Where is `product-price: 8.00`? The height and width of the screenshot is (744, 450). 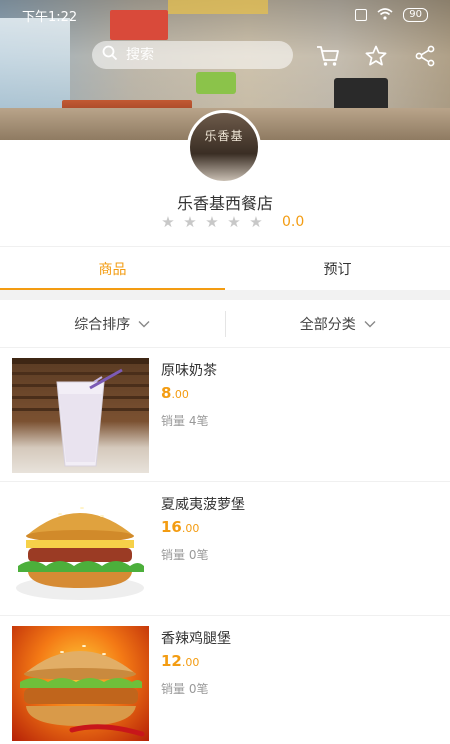 product-price: 8.00 is located at coordinates (175, 393).